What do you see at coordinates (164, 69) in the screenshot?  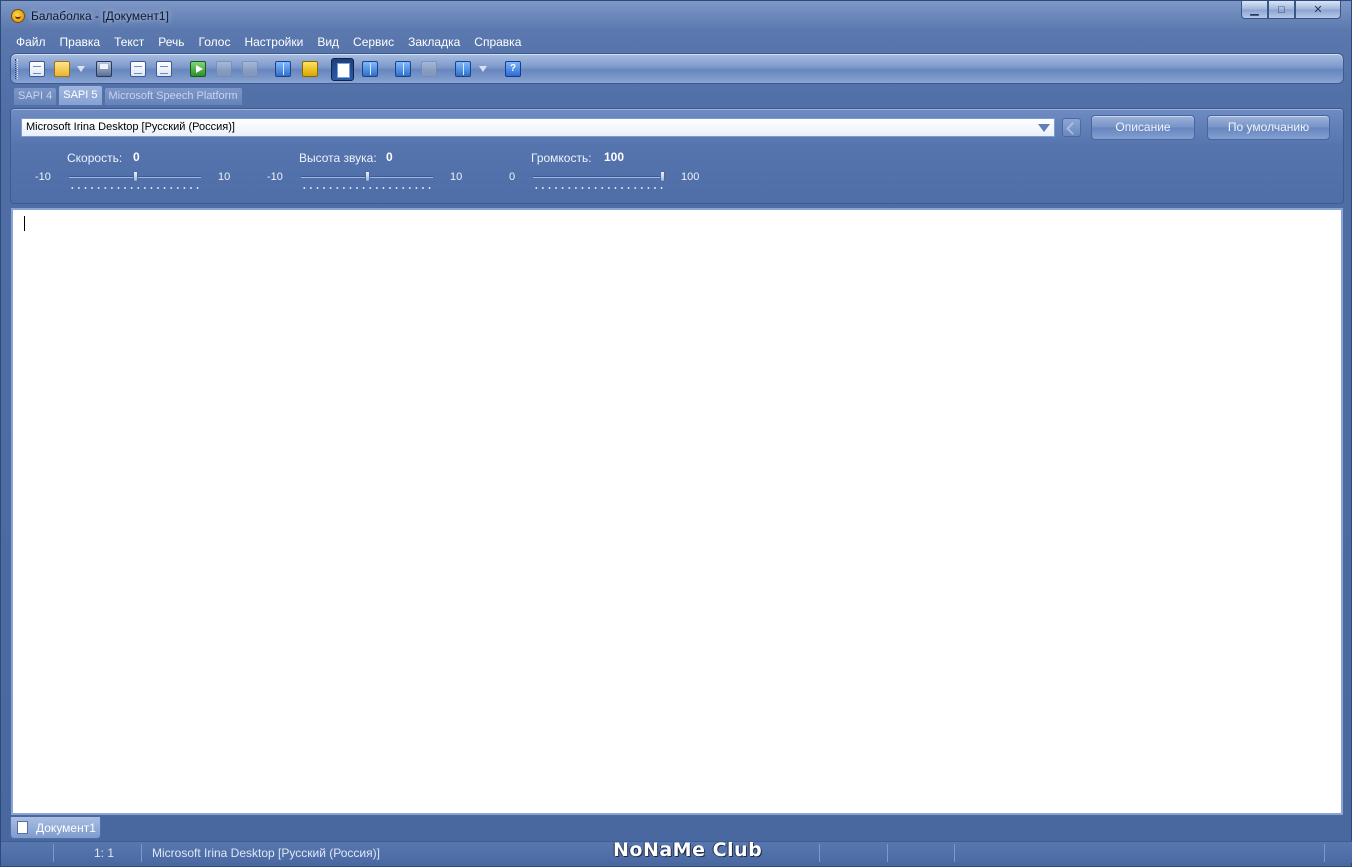 I see `convert-clipboard-icon` at bounding box center [164, 69].